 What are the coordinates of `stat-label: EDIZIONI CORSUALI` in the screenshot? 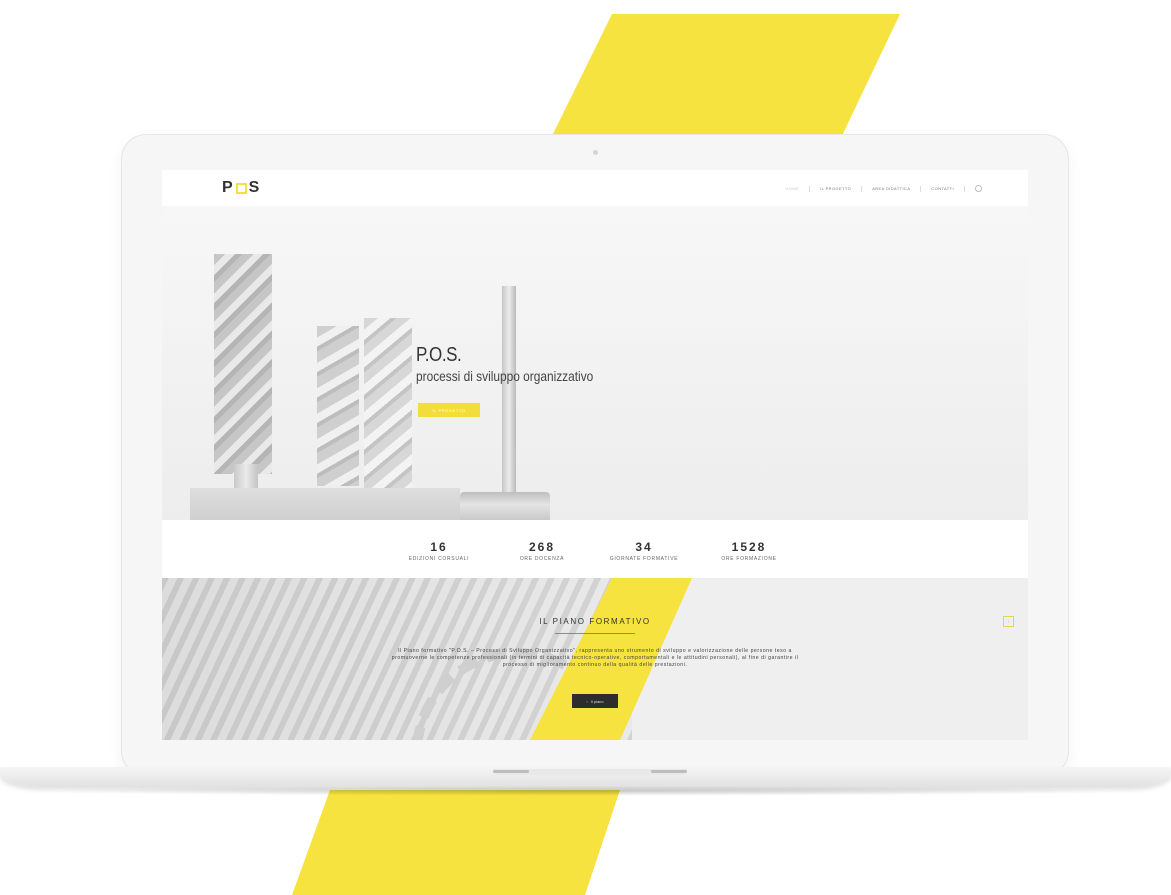 It's located at (439, 559).